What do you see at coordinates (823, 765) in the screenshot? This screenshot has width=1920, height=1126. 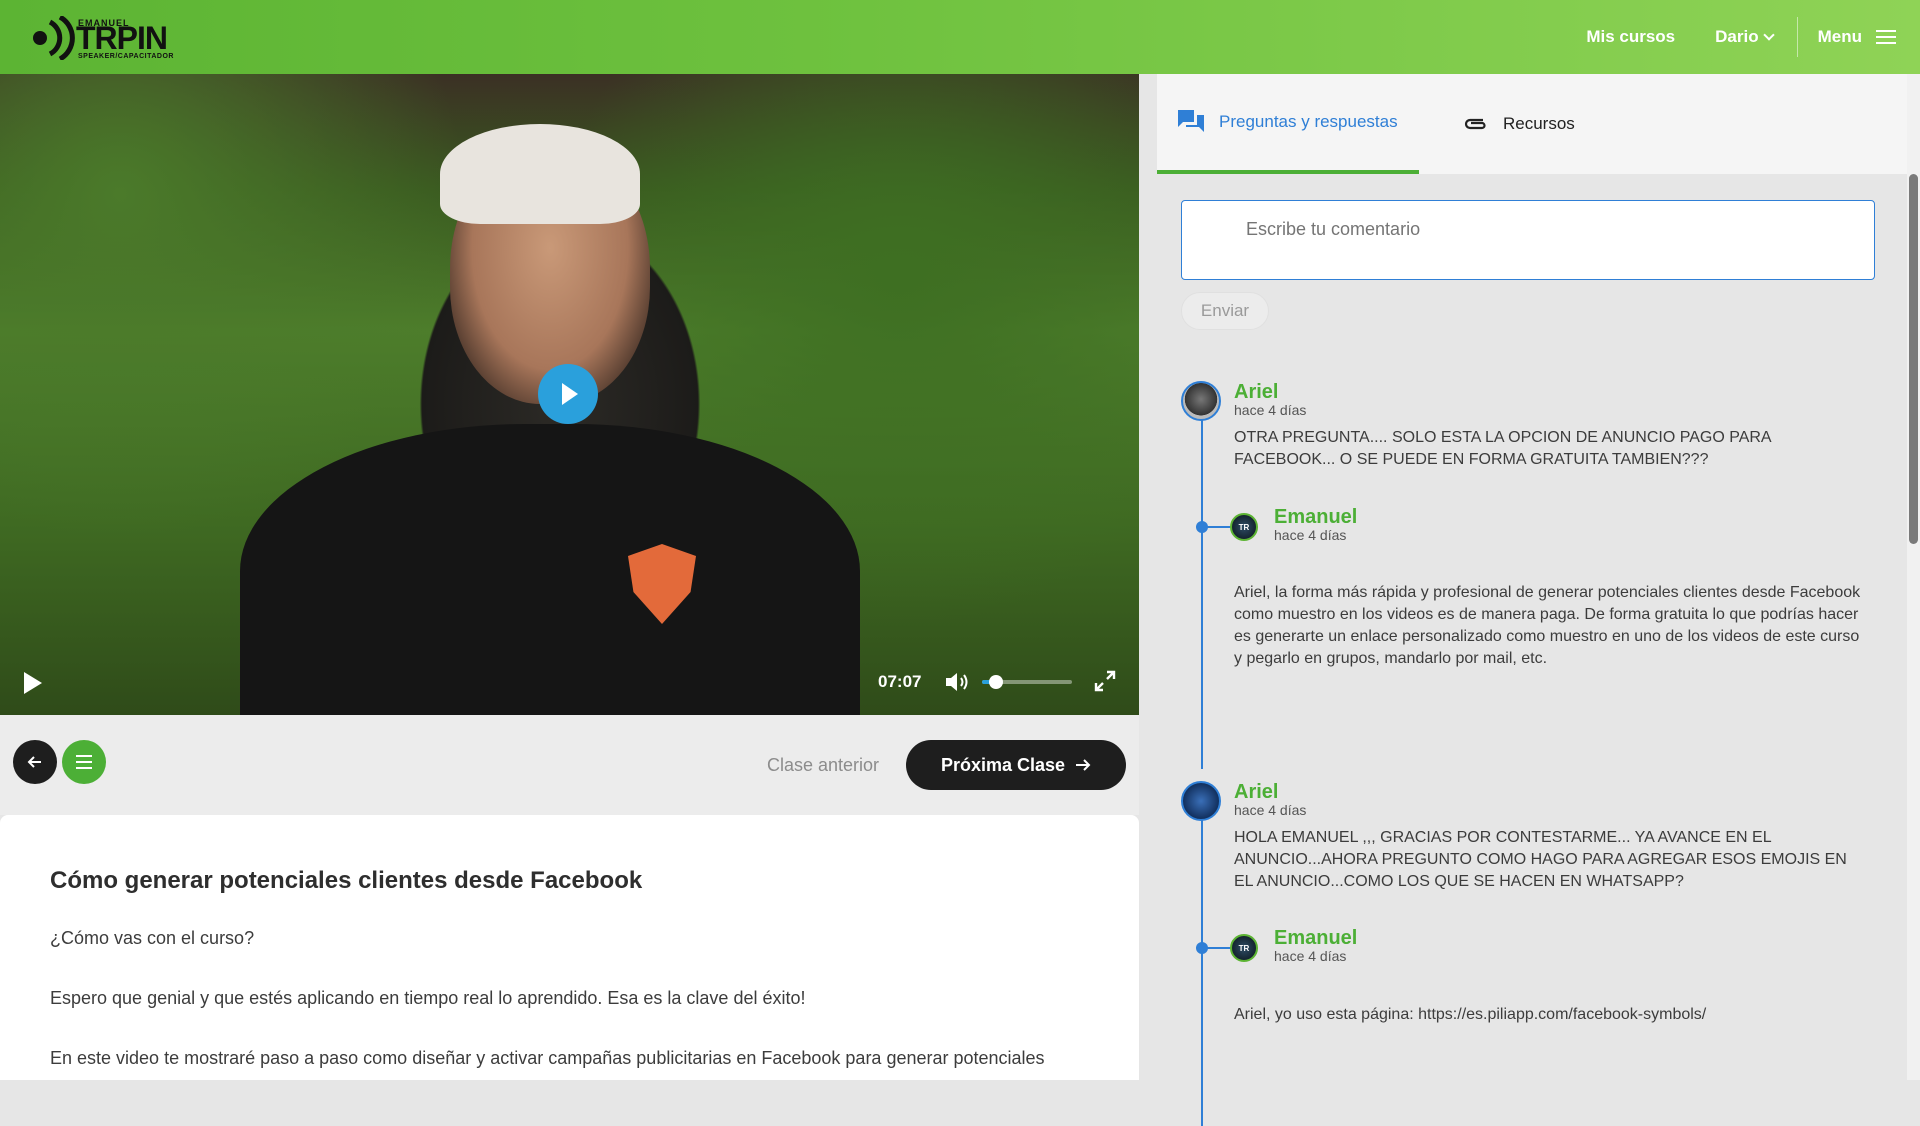 I see `previous-lesson-link: Clase anterior` at bounding box center [823, 765].